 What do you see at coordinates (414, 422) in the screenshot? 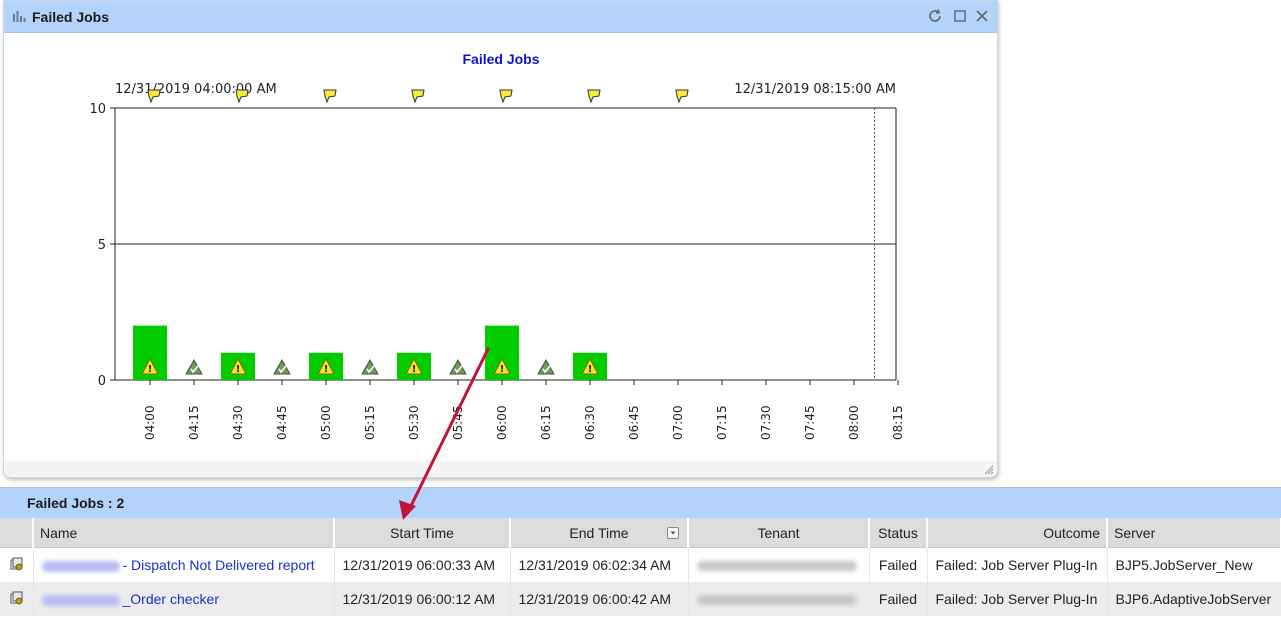
I see `x-tick-label: 05:30` at bounding box center [414, 422].